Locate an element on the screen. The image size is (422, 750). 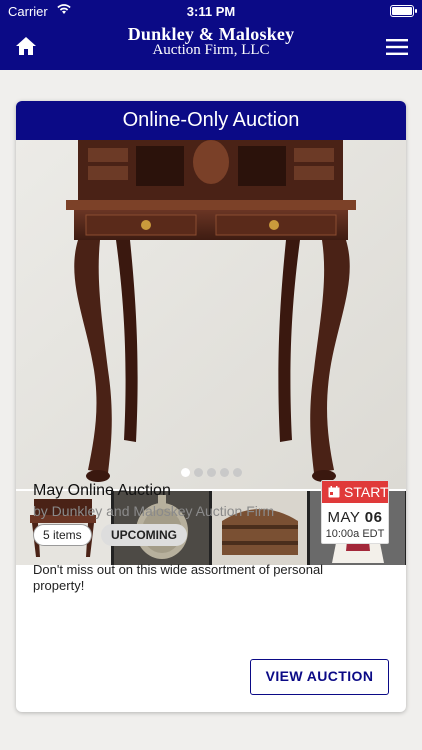
start-time: 10:00a EDT is located at coordinates (355, 534).